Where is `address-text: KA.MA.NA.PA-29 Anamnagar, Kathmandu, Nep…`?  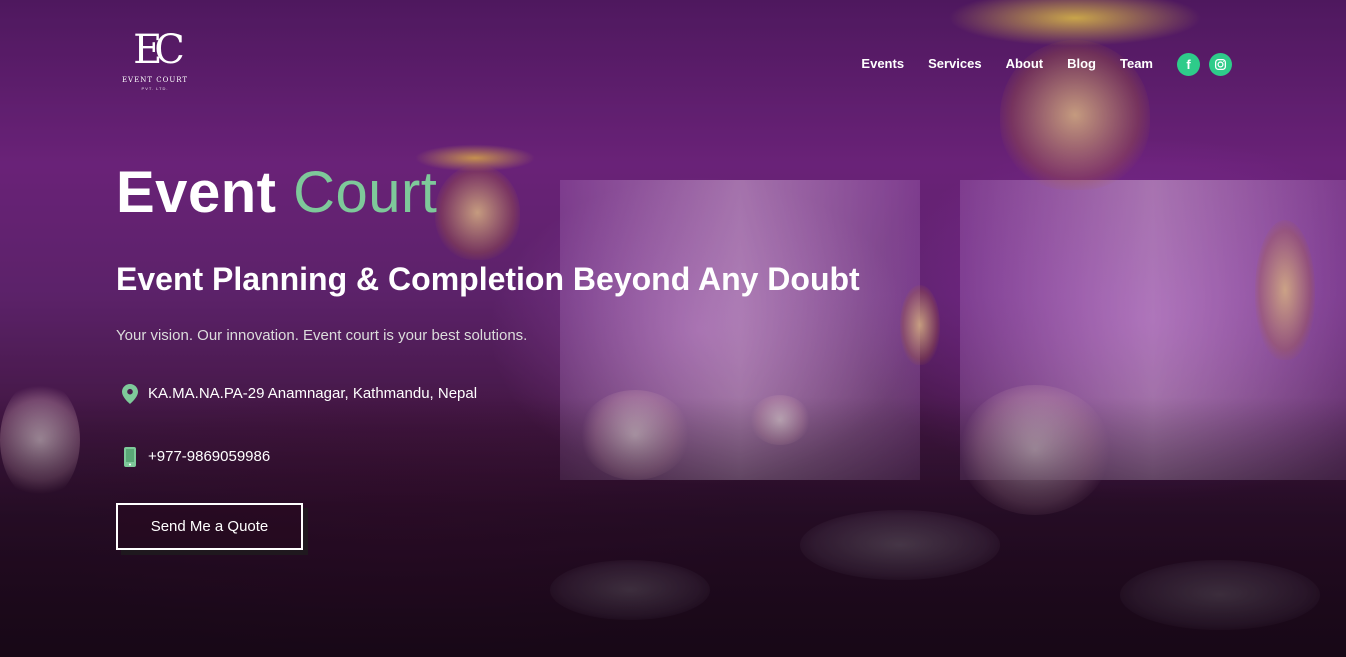
address-text: KA.MA.NA.PA-29 Anamnagar, Kathmandu, Nep… is located at coordinates (313, 393).